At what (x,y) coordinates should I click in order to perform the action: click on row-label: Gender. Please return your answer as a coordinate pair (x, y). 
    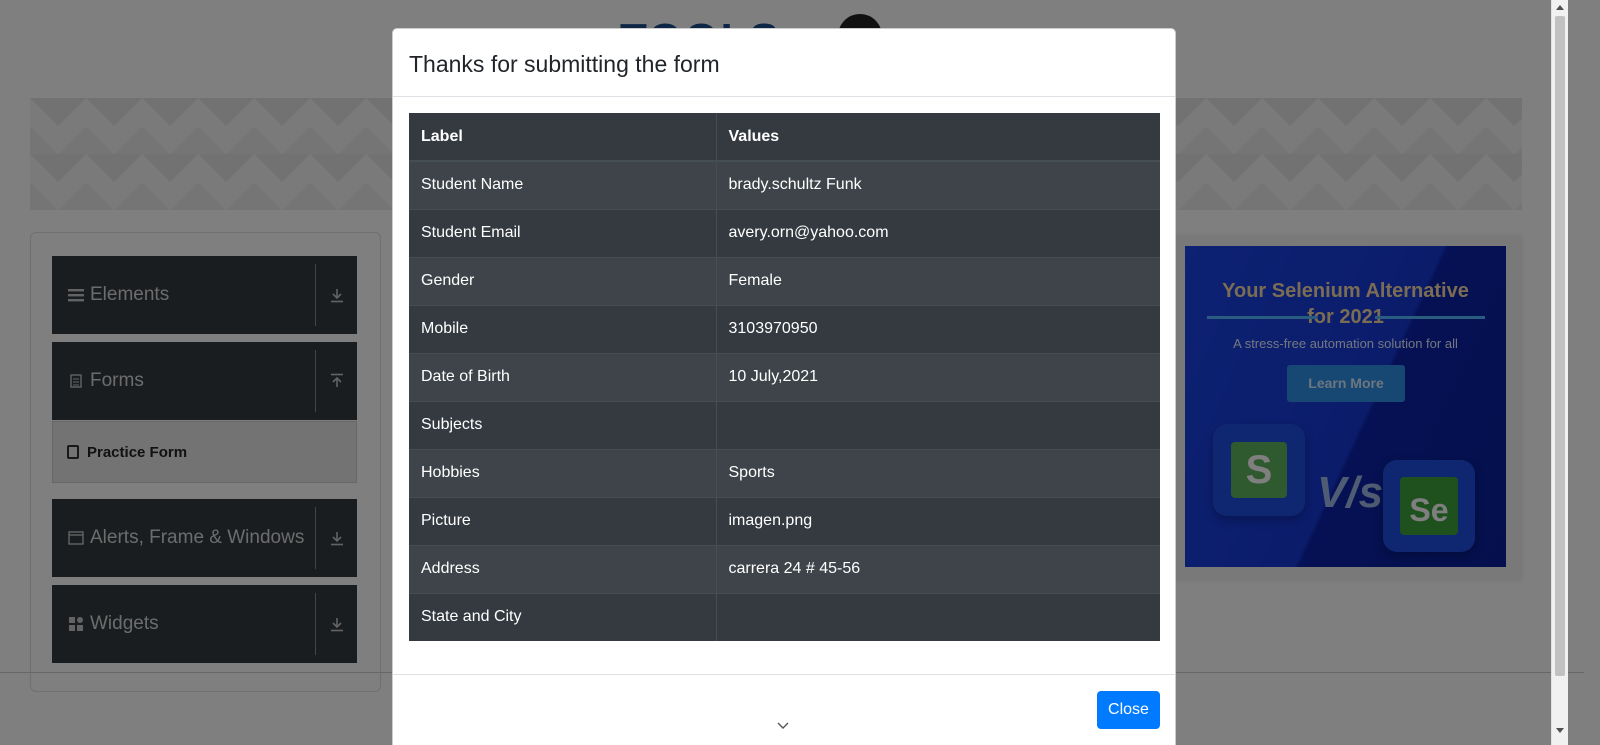
    Looking at the image, I should click on (562, 280).